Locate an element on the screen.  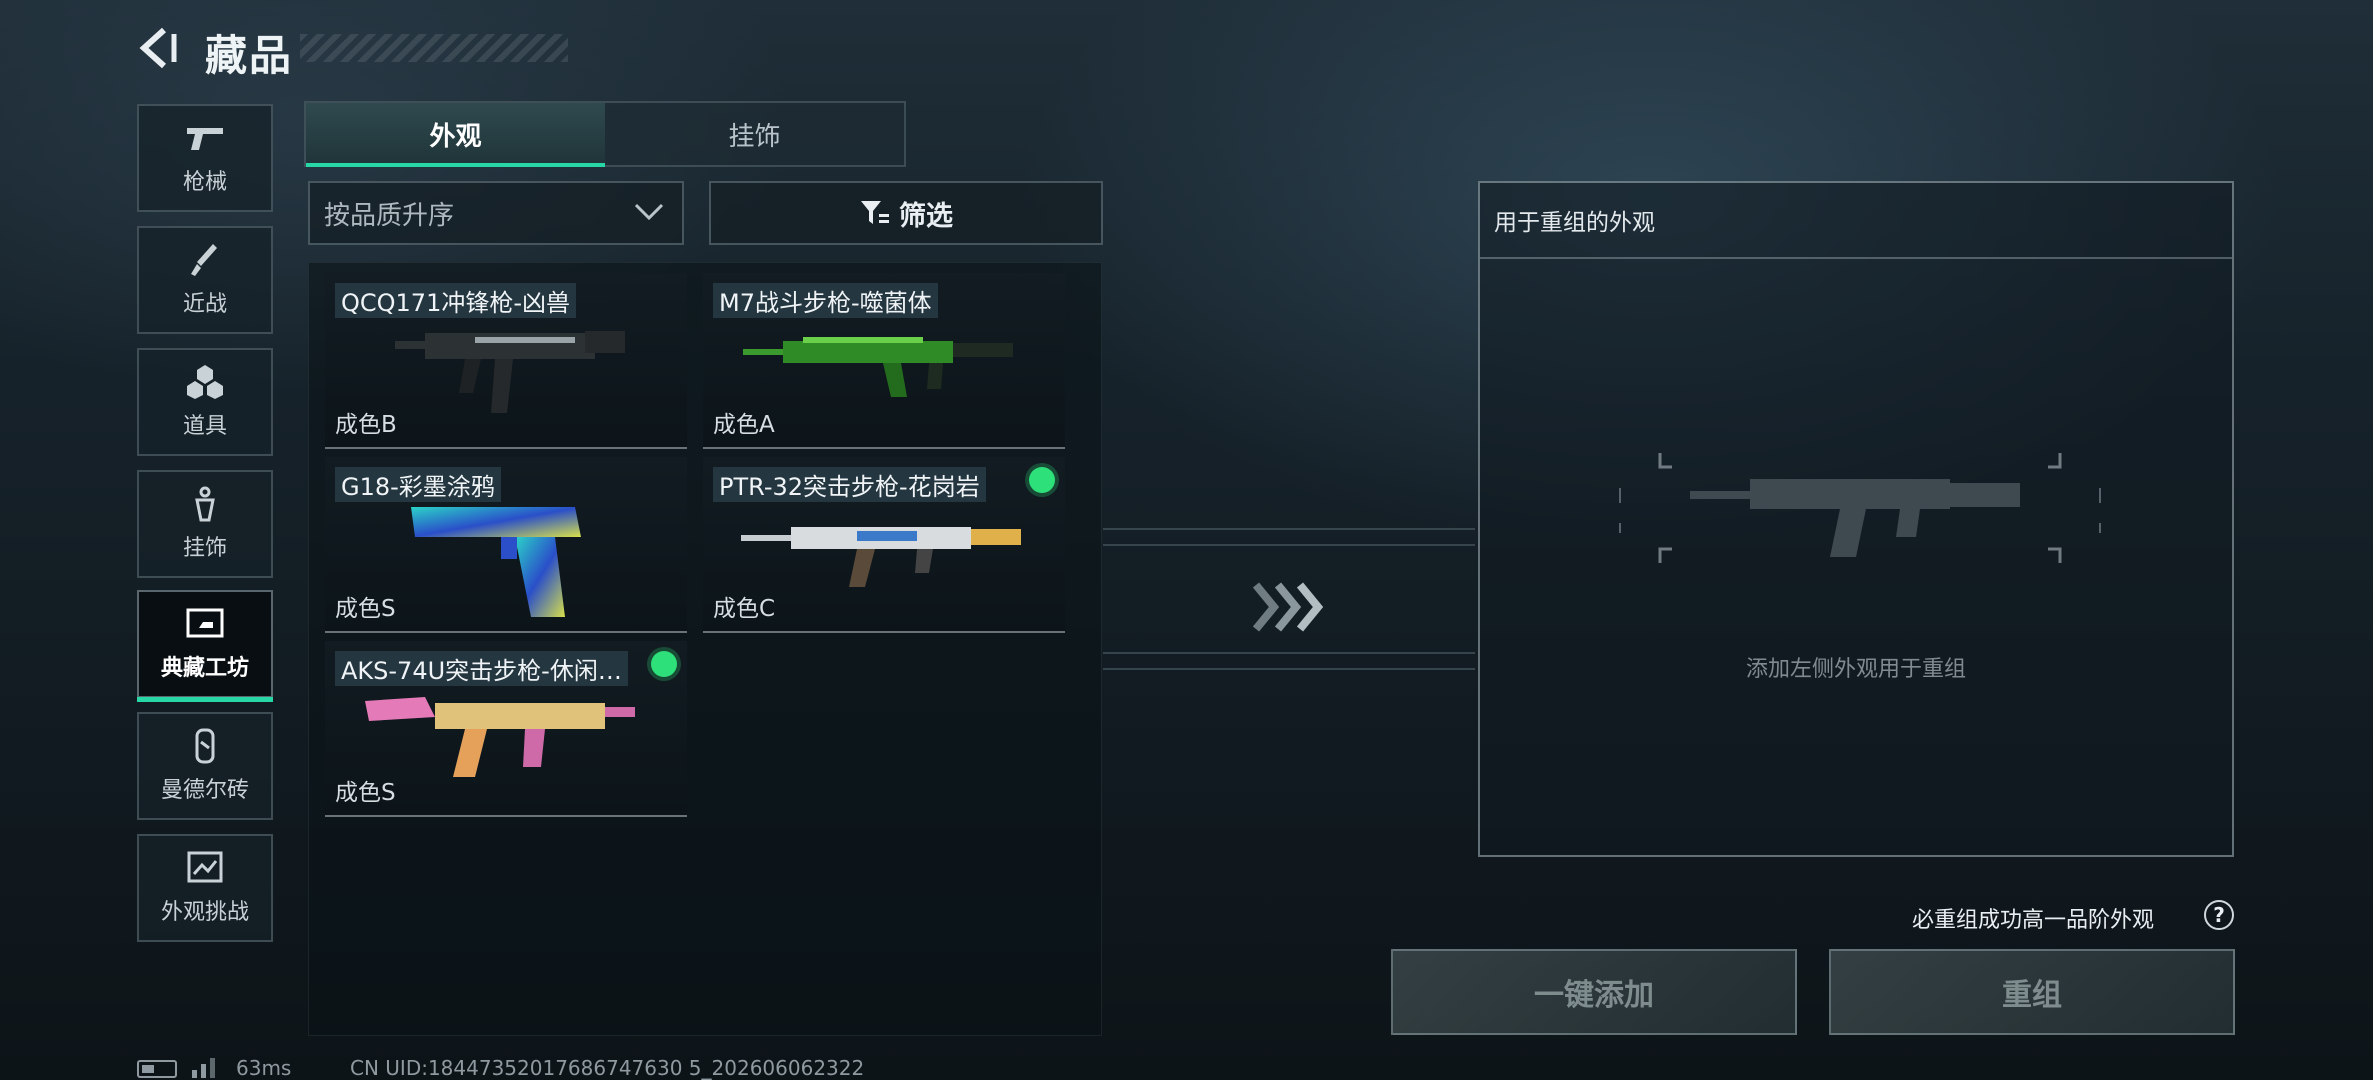
chevron-down-icon is located at coordinates (649, 212).